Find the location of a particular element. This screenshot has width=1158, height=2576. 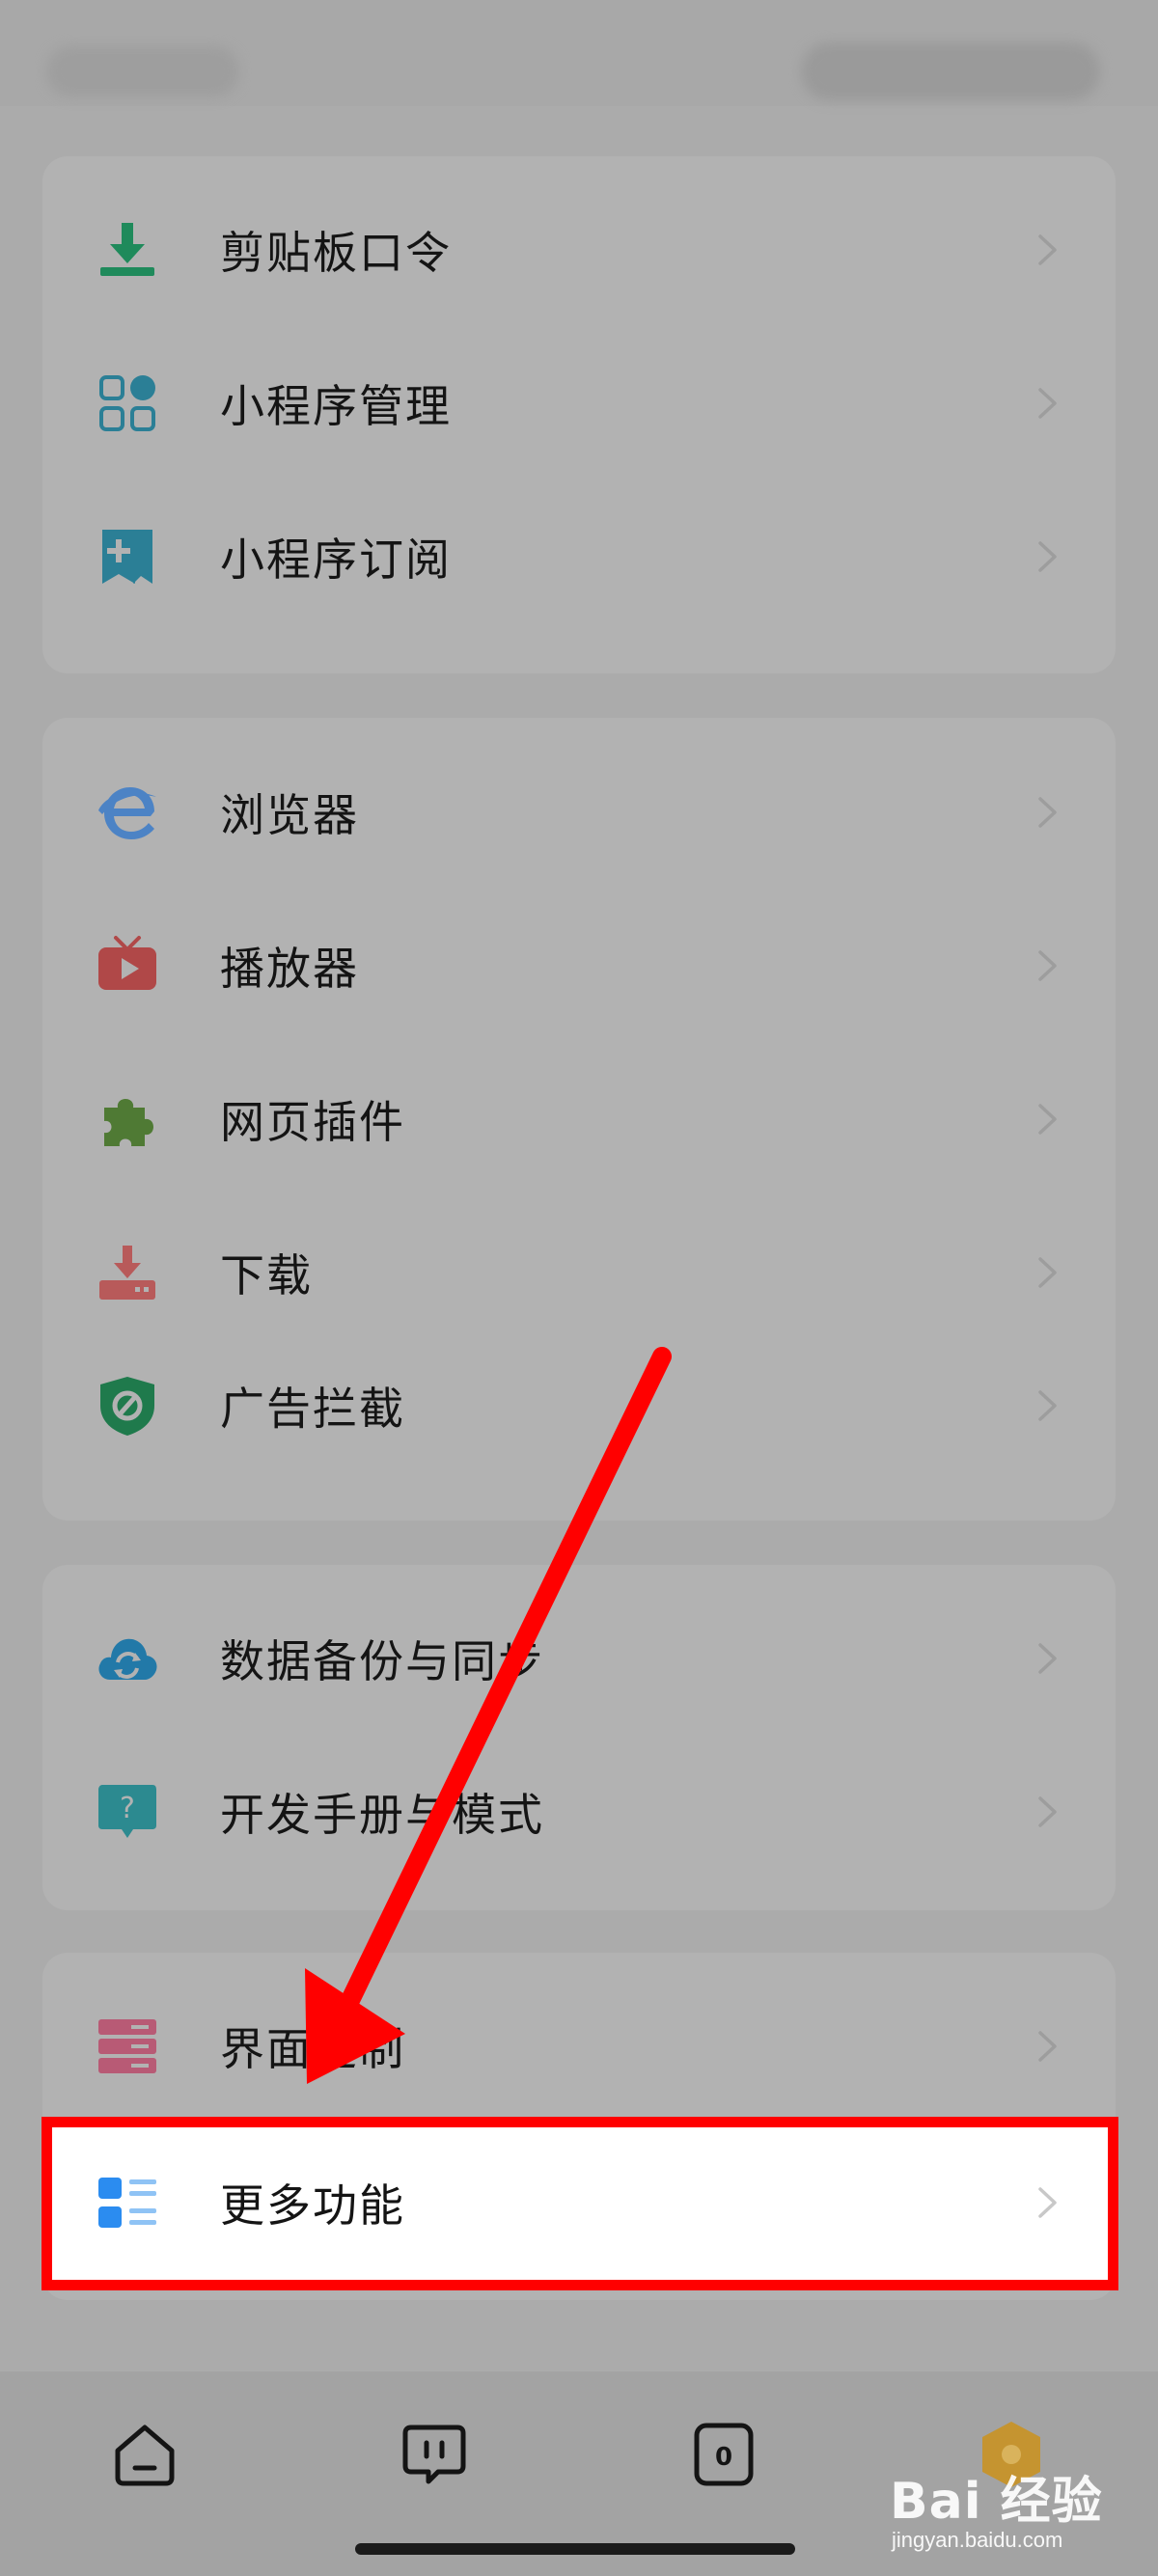

status-time-blurred is located at coordinates (142, 71).